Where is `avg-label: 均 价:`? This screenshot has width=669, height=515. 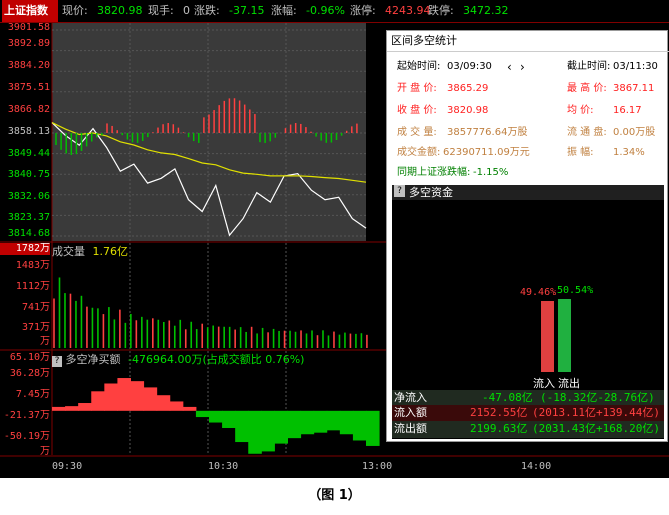
avg-label: 均 价: is located at coordinates (580, 110).